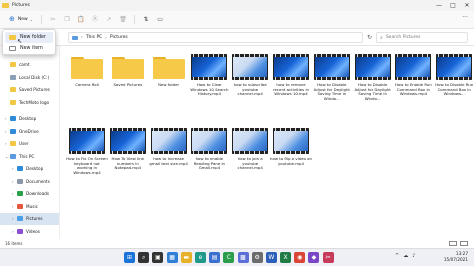 Image resolution: width=474 pixels, height=266 pixels. I want to click on paste-icon: 📋, so click(81, 20).